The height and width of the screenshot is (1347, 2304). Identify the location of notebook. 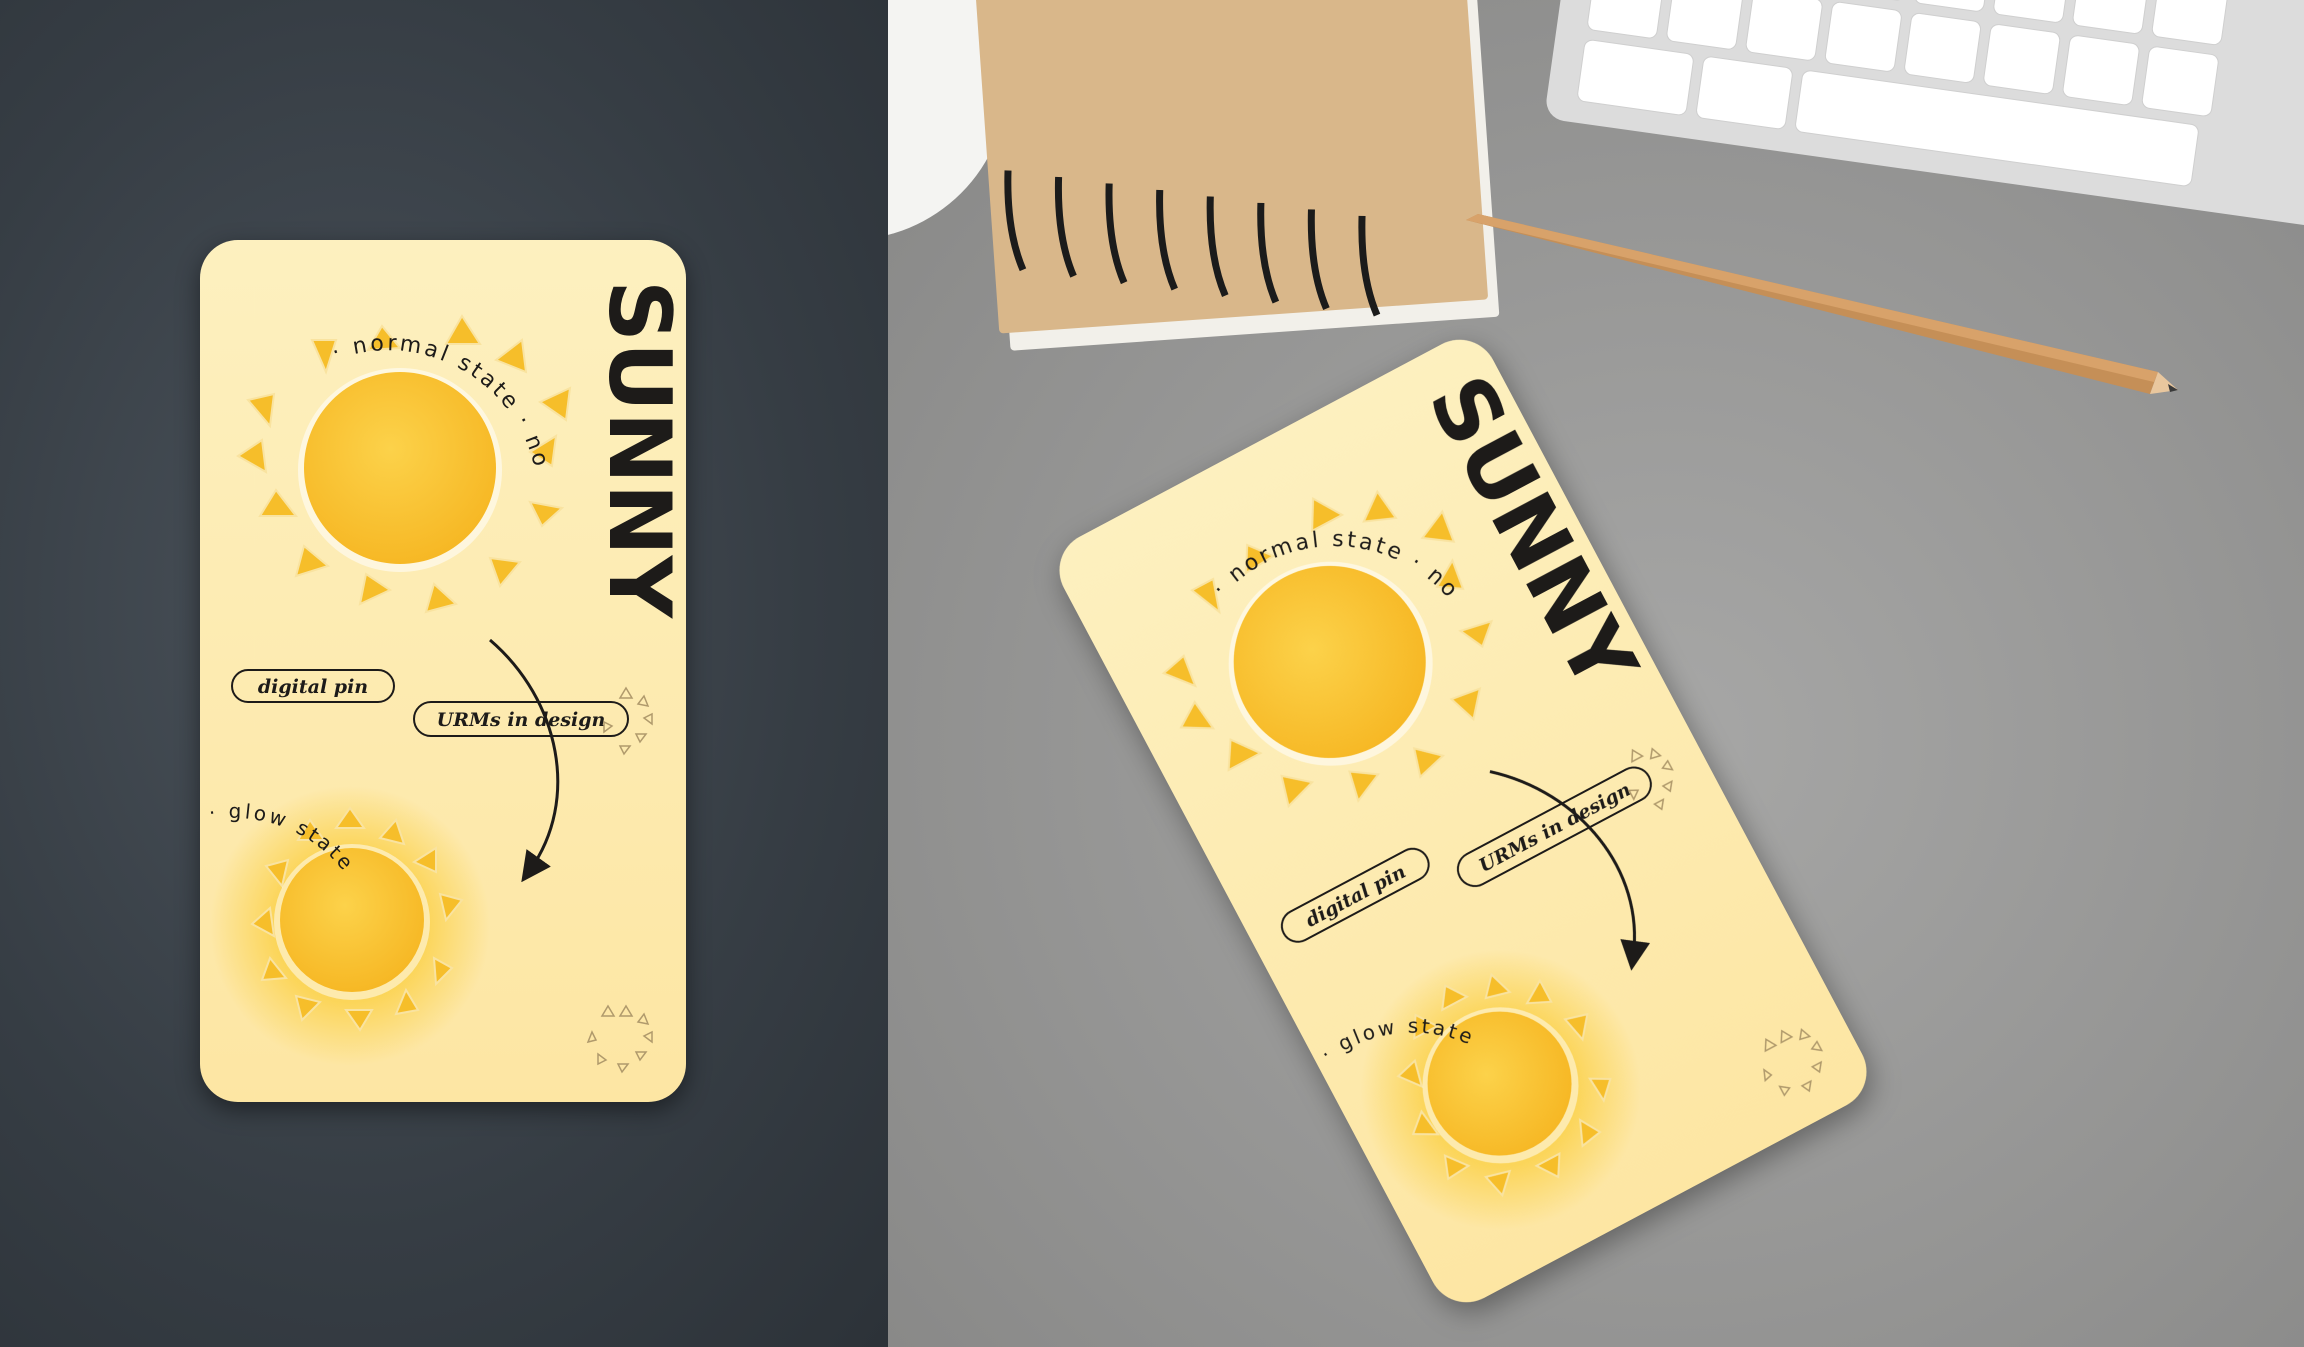
(1237, 175).